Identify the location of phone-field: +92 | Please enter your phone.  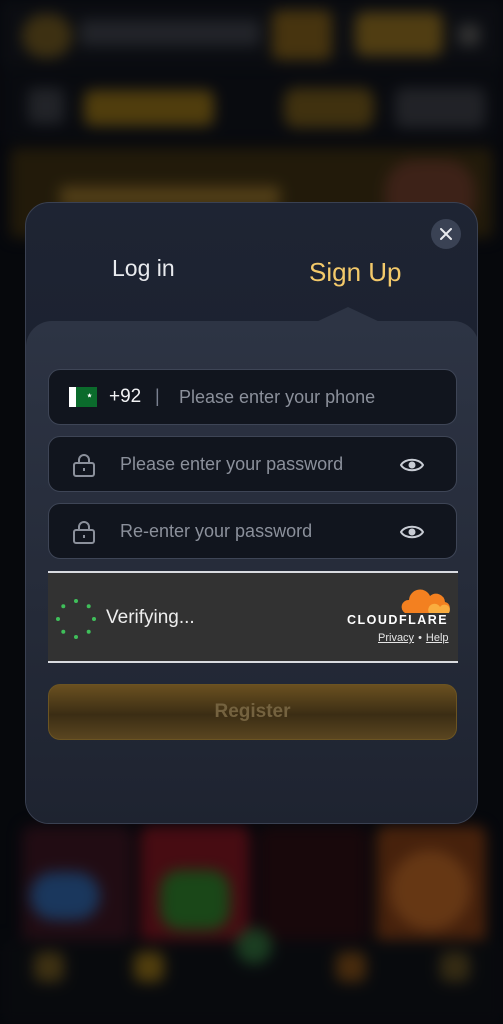
(252, 397).